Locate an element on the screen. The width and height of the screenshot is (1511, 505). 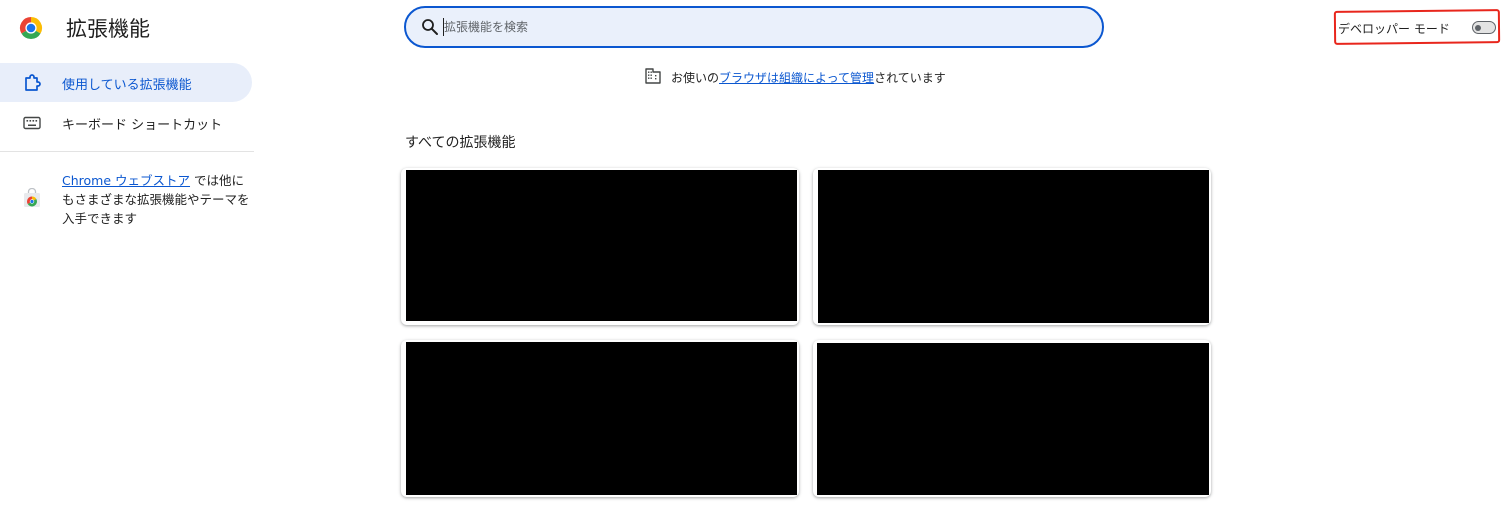
sidebar-item-extensions: 使用している拡張機能 is located at coordinates (126, 82).